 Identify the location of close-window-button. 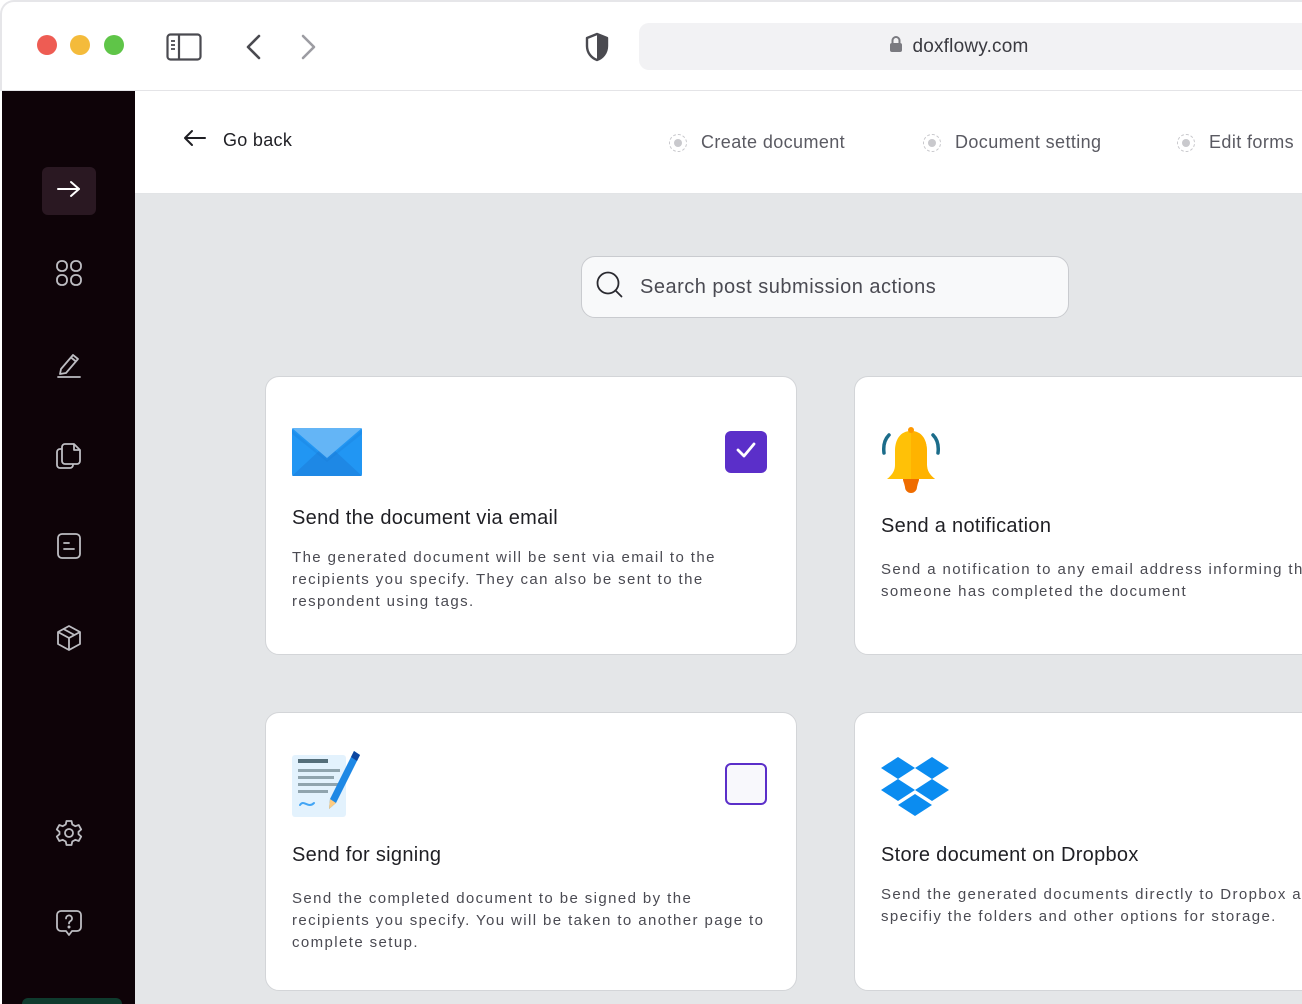
(47, 45).